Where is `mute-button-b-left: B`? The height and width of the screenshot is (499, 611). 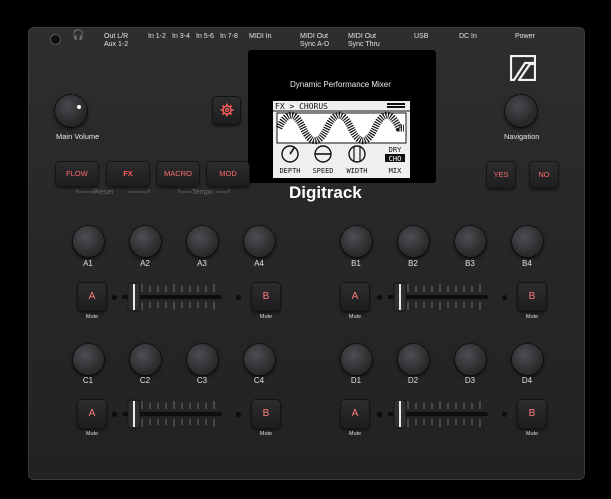
mute-button-b-left: B is located at coordinates (266, 297).